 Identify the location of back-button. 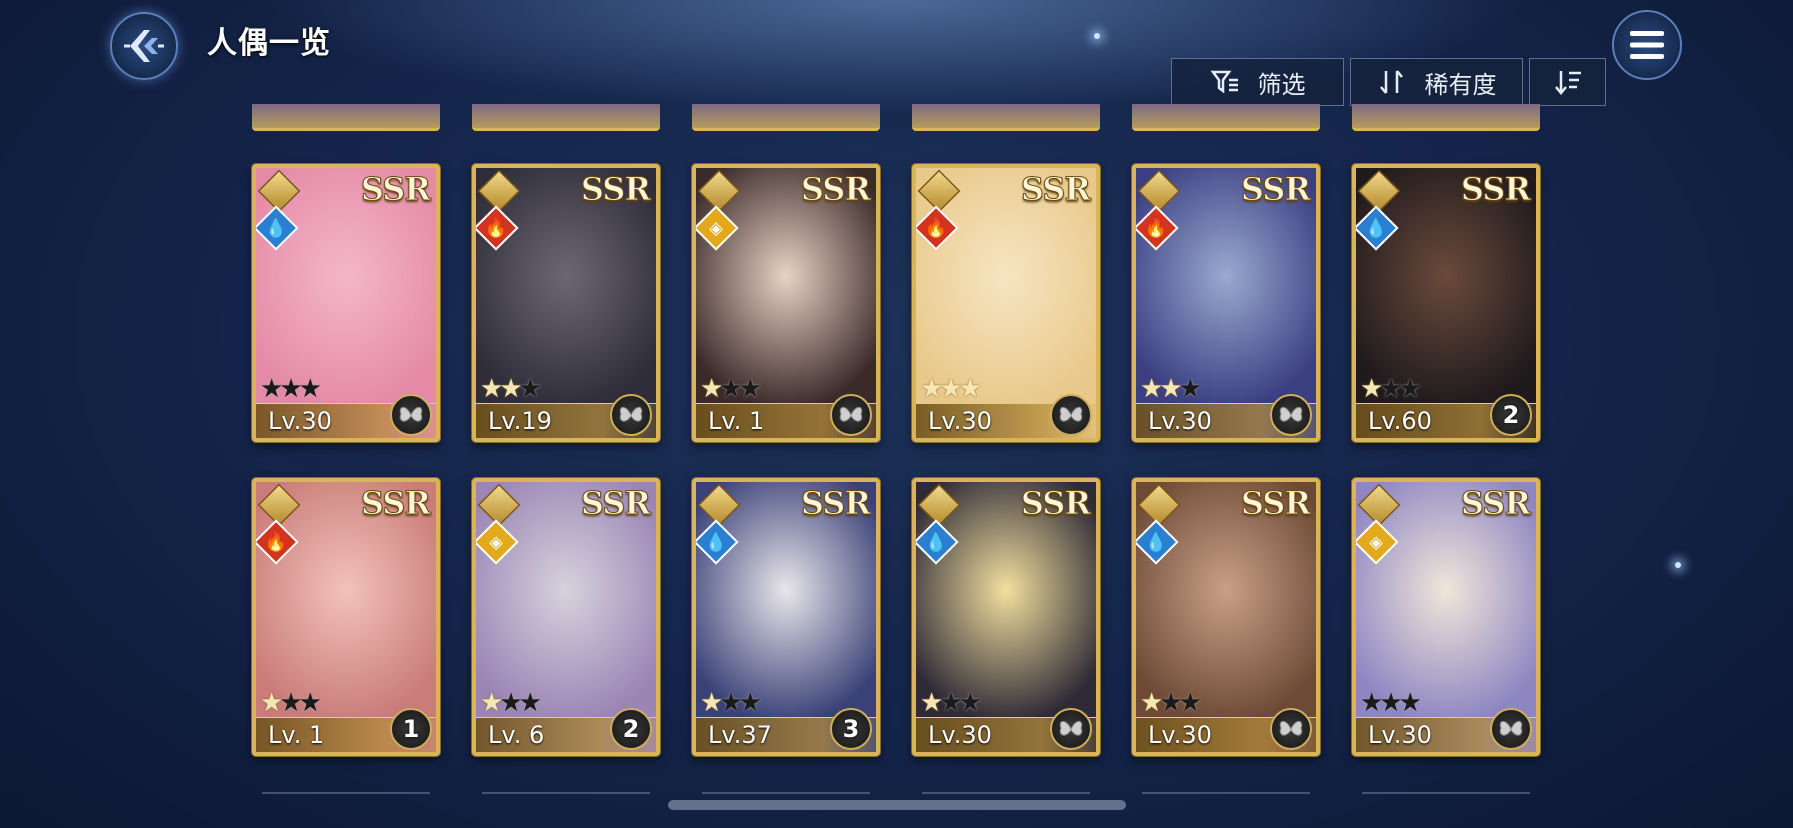
(144, 46).